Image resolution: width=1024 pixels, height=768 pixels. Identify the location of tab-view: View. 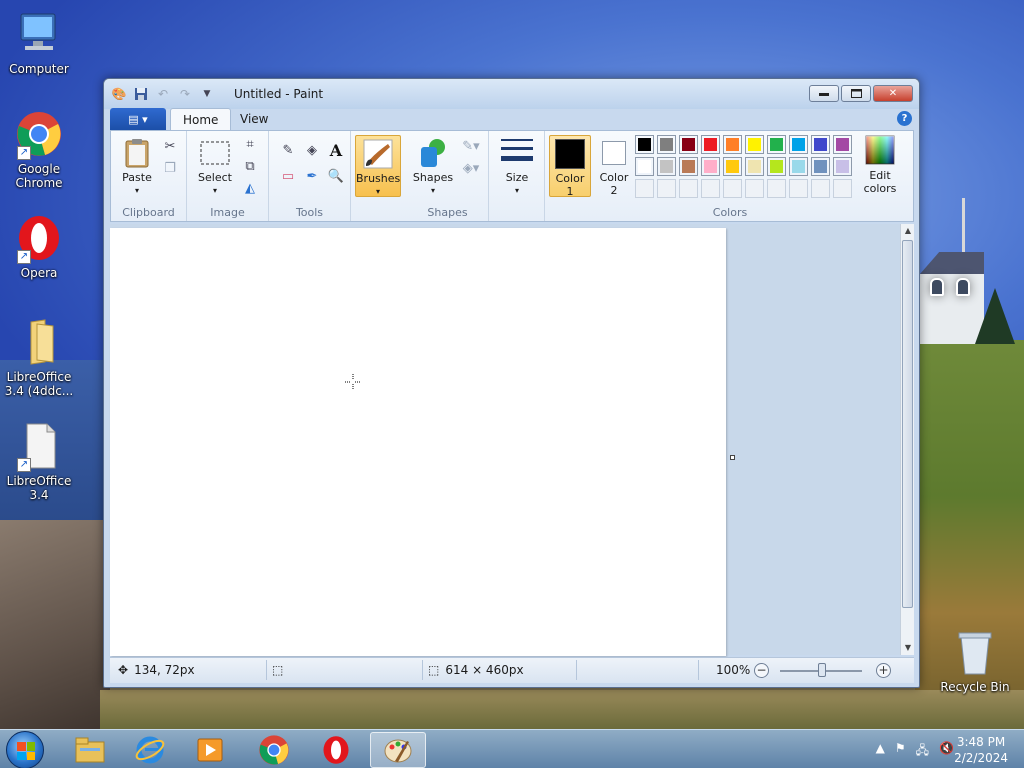
(254, 119).